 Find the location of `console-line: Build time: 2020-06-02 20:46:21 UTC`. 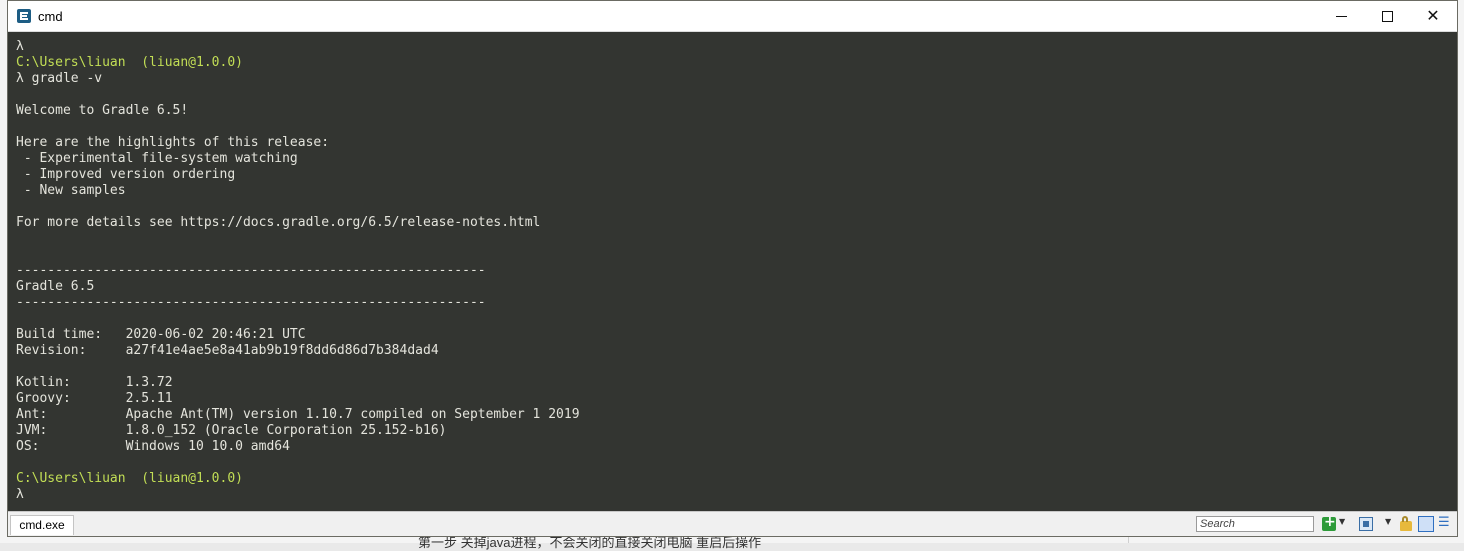

console-line: Build time: 2020-06-02 20:46:21 UTC is located at coordinates (161, 334).